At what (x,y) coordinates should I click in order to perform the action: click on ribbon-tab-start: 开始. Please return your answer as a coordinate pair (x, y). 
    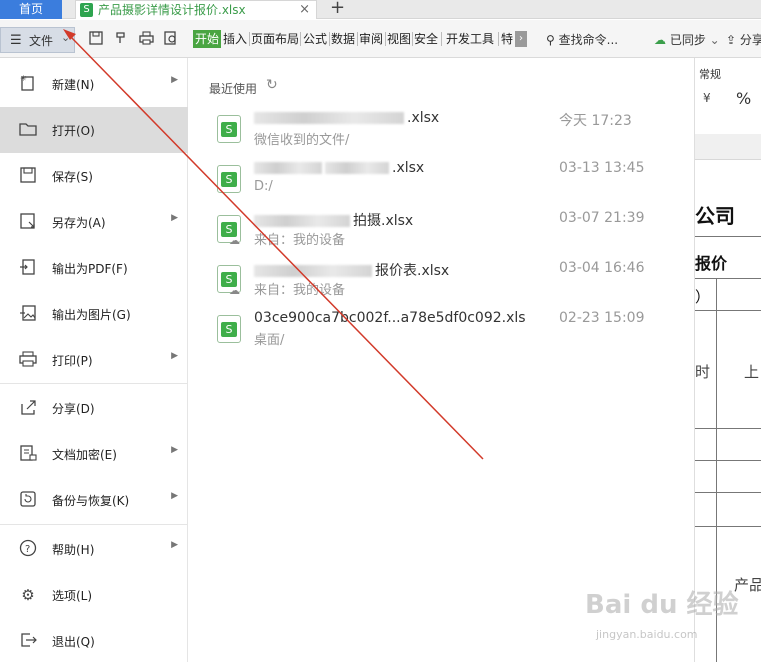
    Looking at the image, I should click on (207, 39).